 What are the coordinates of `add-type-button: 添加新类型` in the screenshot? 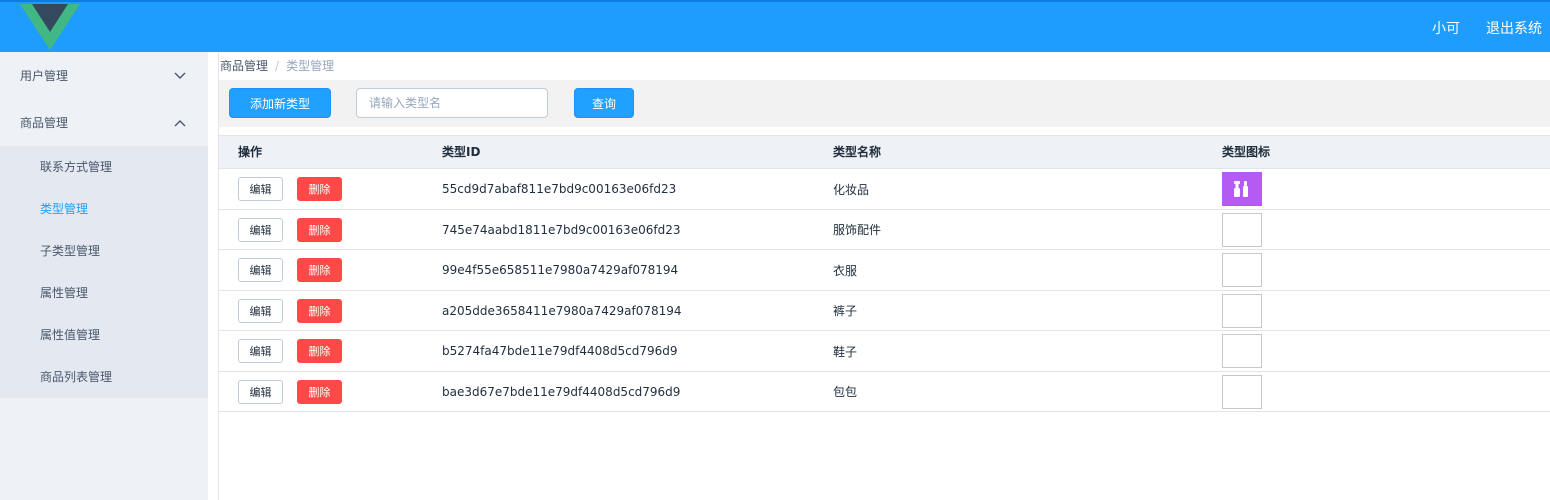 It's located at (280, 103).